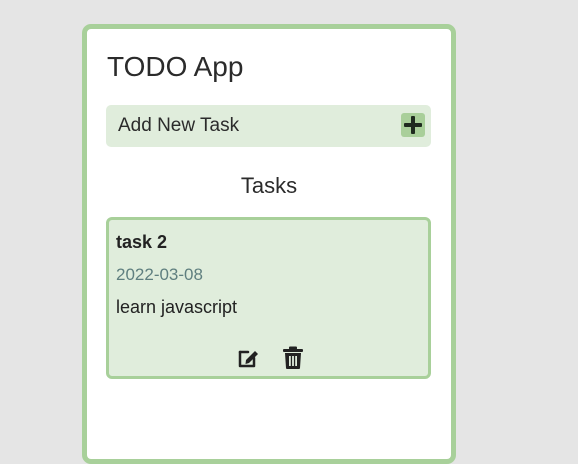  What do you see at coordinates (268, 126) in the screenshot?
I see `add-new-task-bar: Add New Task` at bounding box center [268, 126].